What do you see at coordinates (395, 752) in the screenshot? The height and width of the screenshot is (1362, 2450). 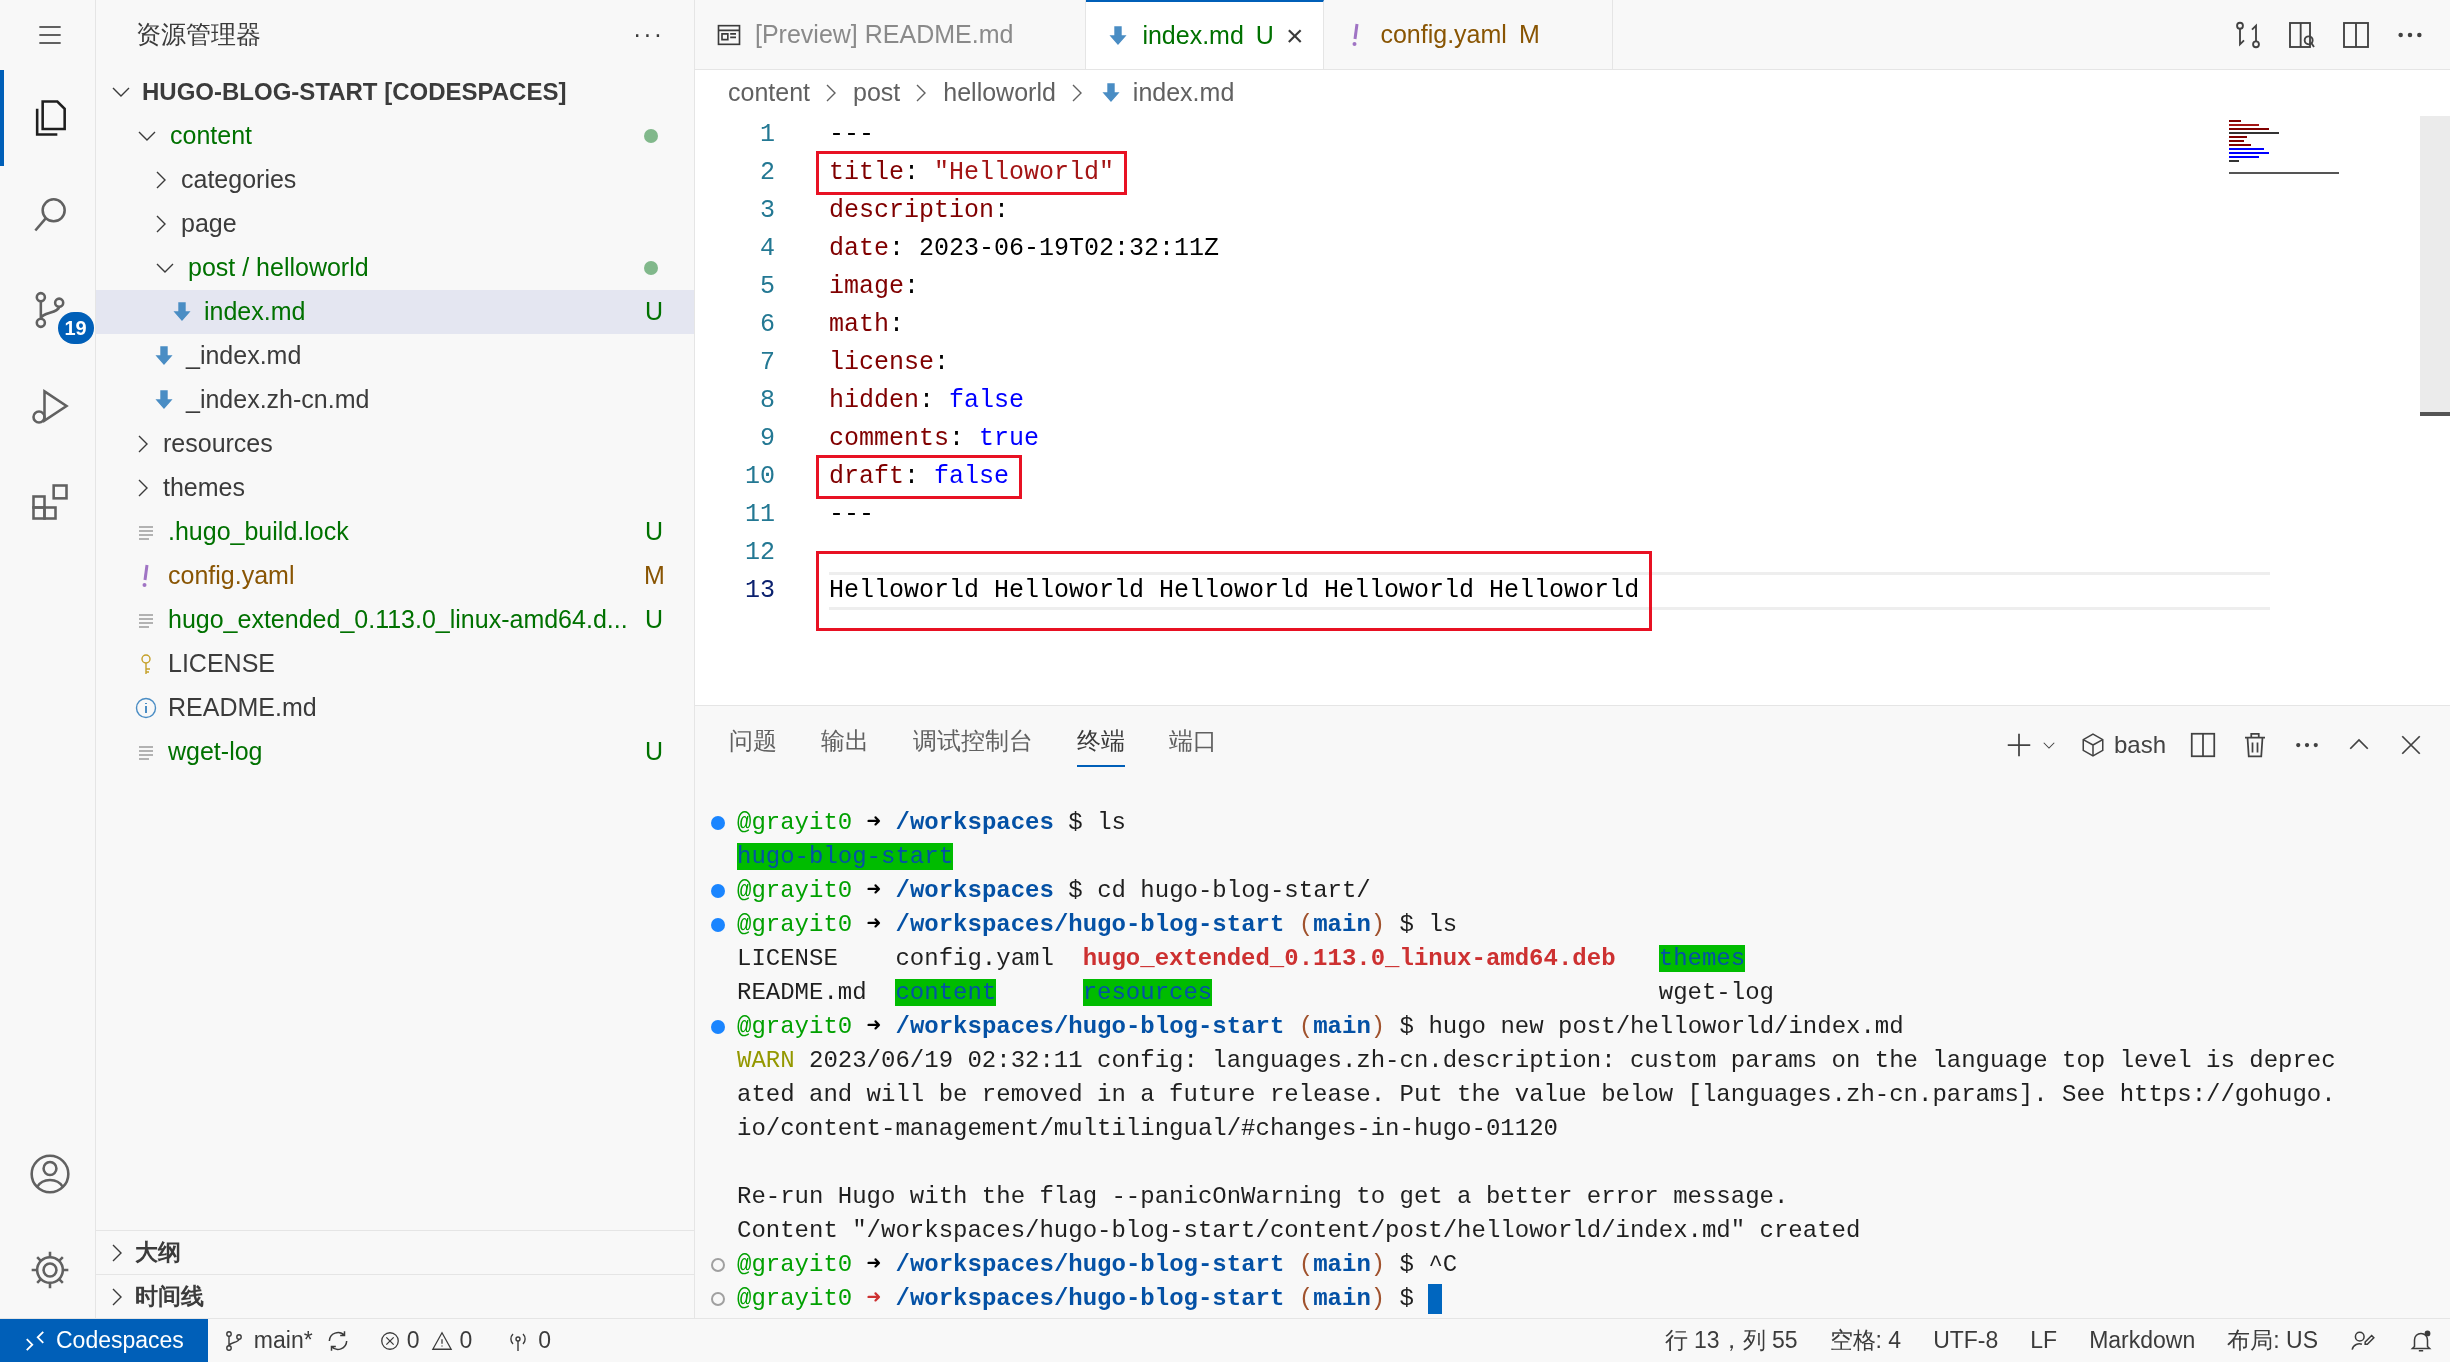 I see `tree-item: wget-log U` at bounding box center [395, 752].